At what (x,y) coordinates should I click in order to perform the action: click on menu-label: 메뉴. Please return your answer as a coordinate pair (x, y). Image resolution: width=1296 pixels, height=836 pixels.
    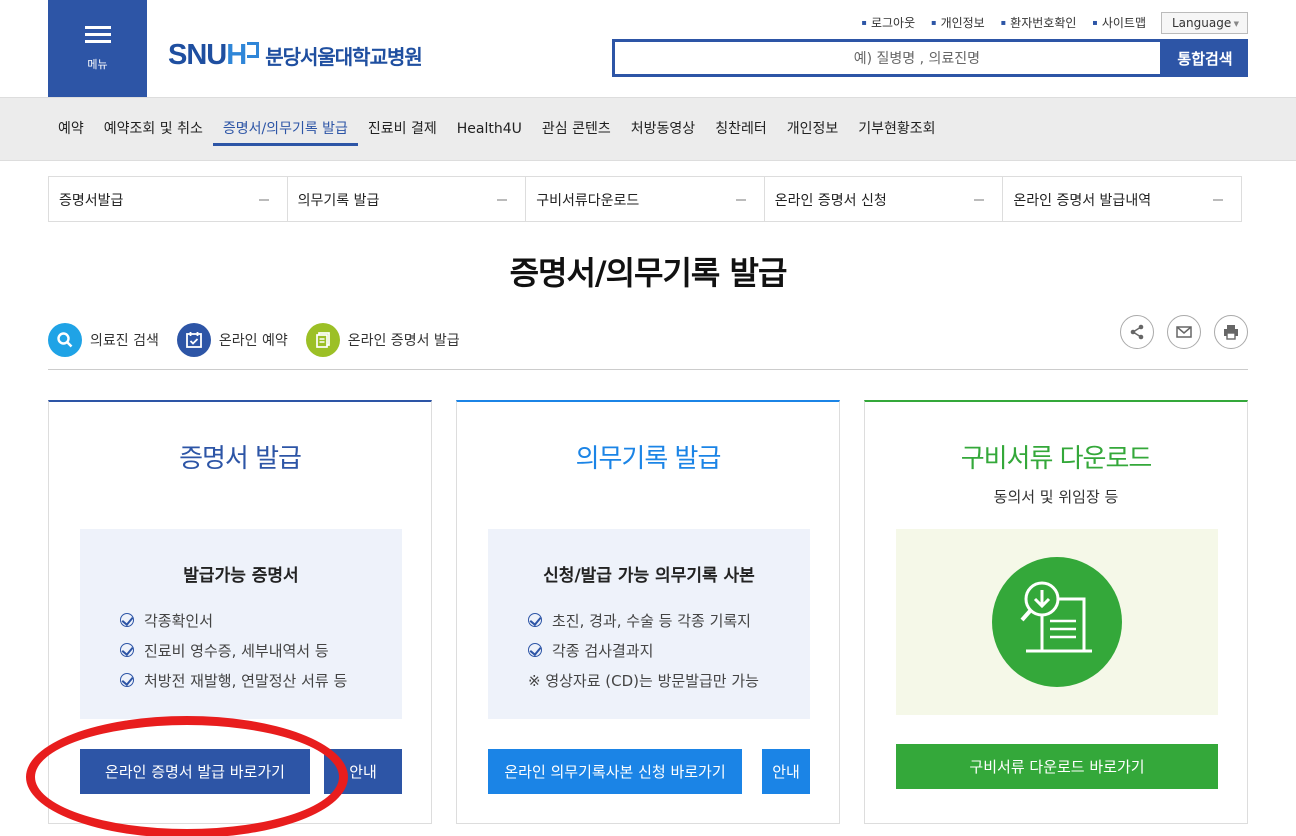
    Looking at the image, I should click on (97, 64).